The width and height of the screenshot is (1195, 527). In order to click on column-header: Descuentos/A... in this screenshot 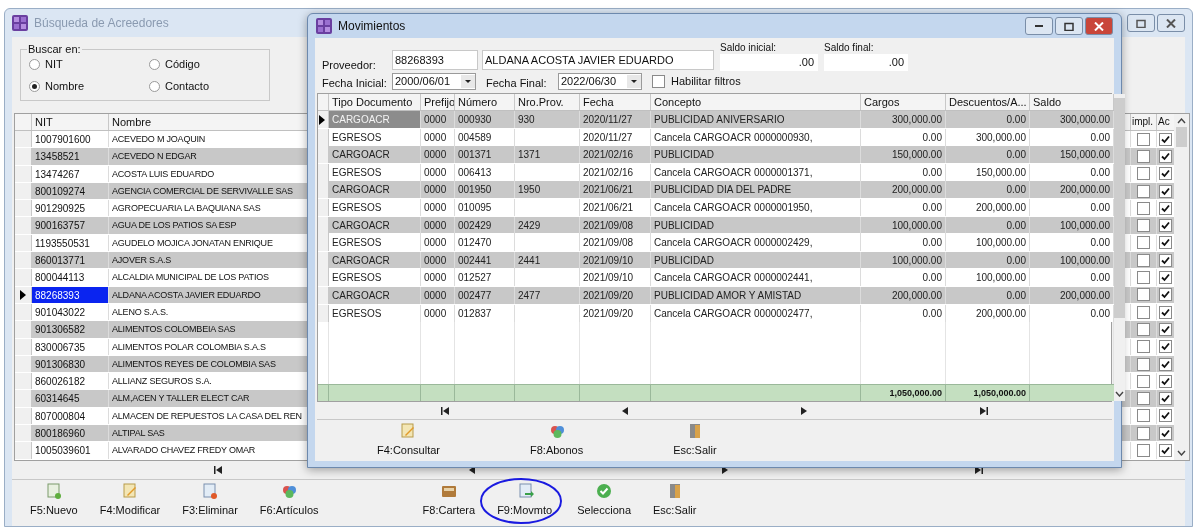, I will do `click(988, 102)`.